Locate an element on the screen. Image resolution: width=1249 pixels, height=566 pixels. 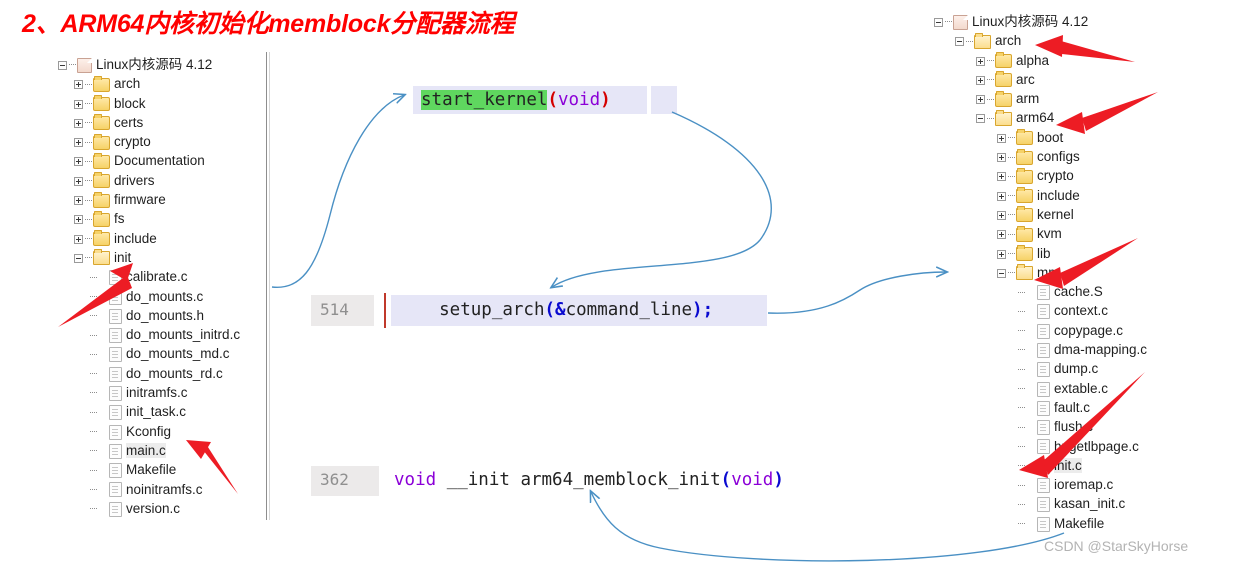
tree-node: extable.c is located at coordinates (1084, 388).